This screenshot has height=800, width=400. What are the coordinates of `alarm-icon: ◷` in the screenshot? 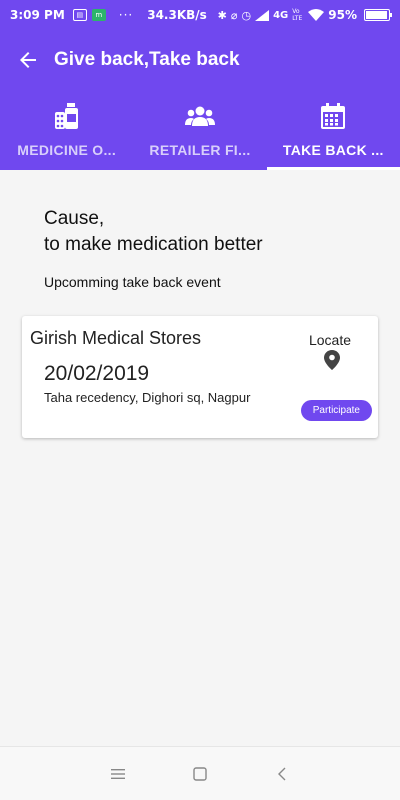 It's located at (246, 15).